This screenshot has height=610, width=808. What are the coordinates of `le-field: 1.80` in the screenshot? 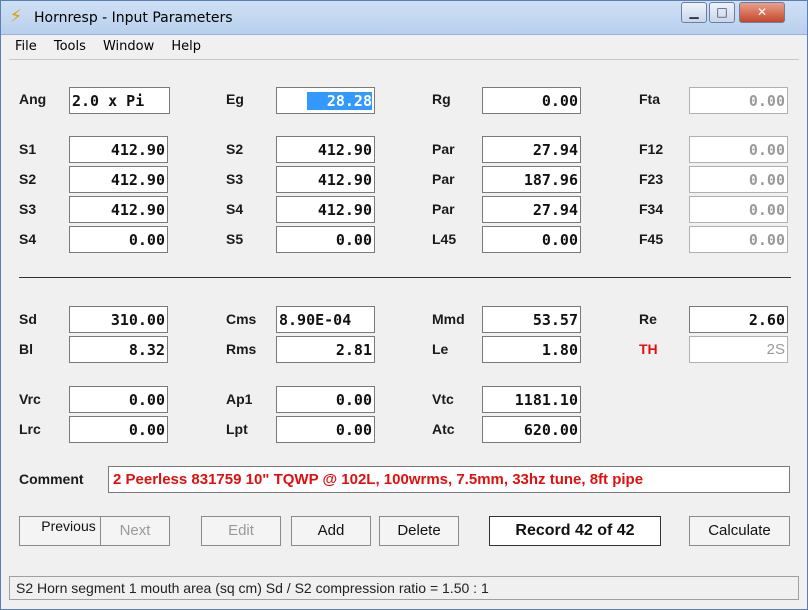 It's located at (531, 349).